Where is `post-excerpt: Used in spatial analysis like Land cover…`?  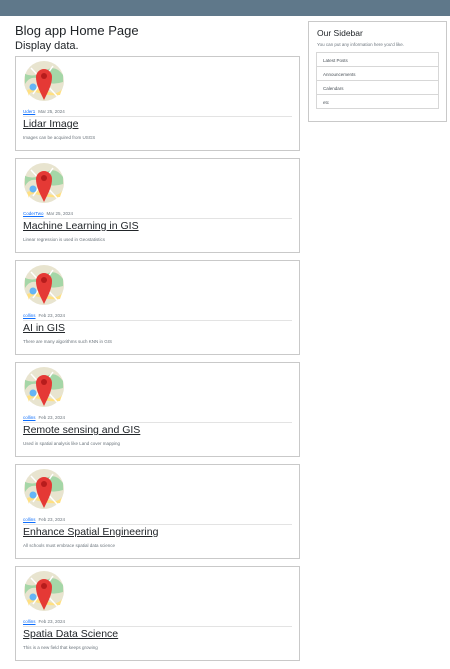 post-excerpt: Used in spatial analysis like Land cover… is located at coordinates (72, 443).